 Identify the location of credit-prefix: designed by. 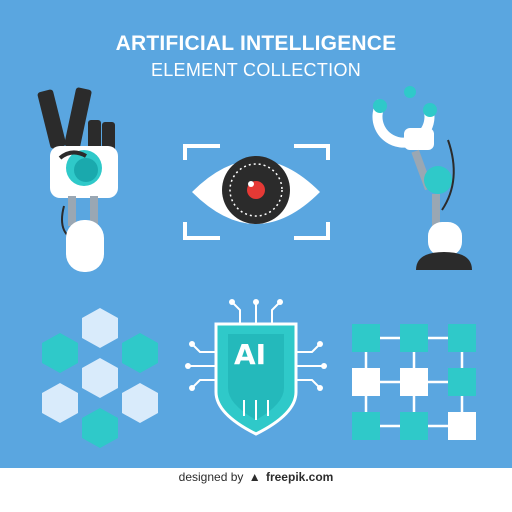
(211, 477).